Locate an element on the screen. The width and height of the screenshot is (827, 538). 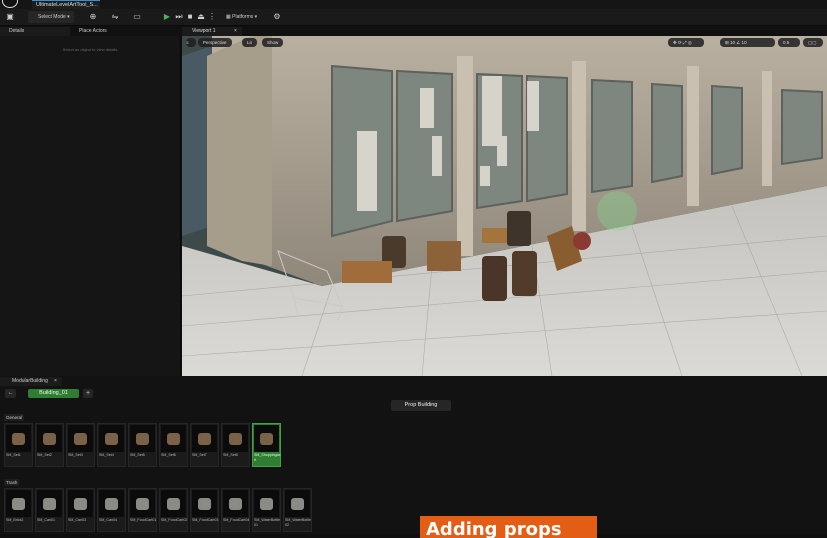
asset-thumbnail: SM_Can01 is located at coordinates (49, 510).